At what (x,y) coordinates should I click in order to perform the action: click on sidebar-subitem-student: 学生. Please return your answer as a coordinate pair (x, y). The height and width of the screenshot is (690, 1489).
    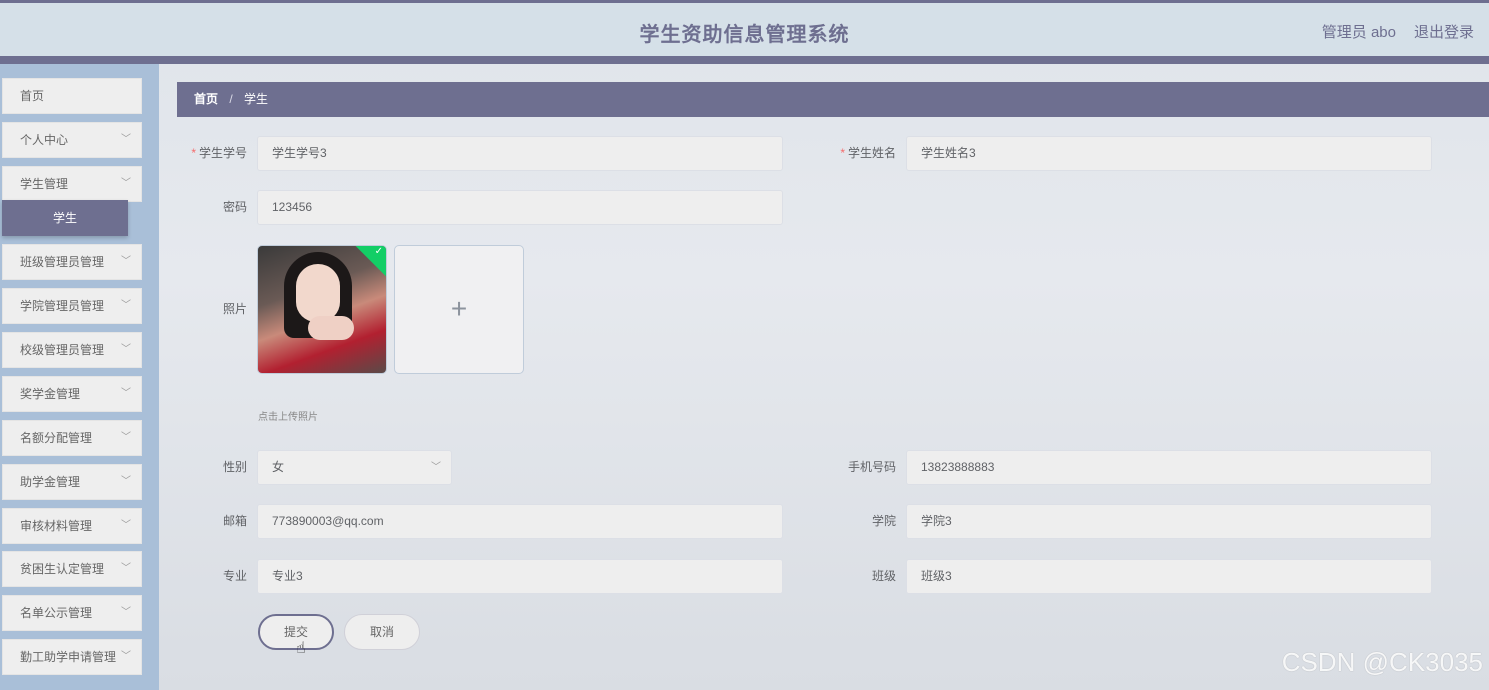
    Looking at the image, I should click on (65, 218).